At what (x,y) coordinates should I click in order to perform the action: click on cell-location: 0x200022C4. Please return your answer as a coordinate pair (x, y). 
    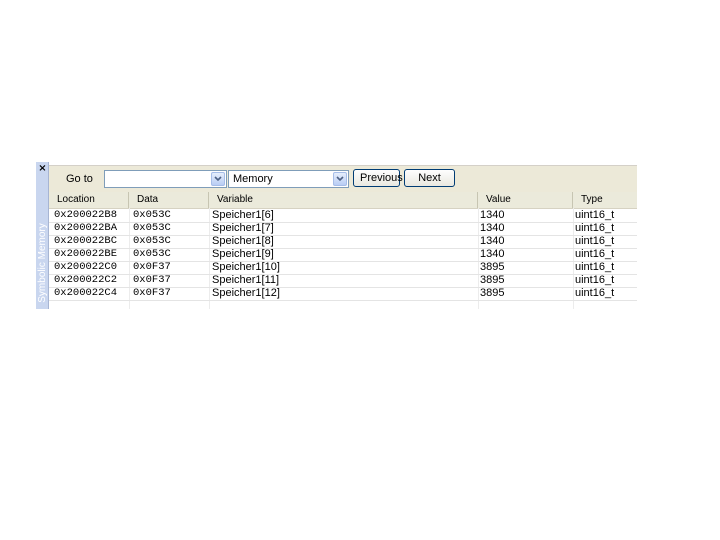
    Looking at the image, I should click on (86, 293).